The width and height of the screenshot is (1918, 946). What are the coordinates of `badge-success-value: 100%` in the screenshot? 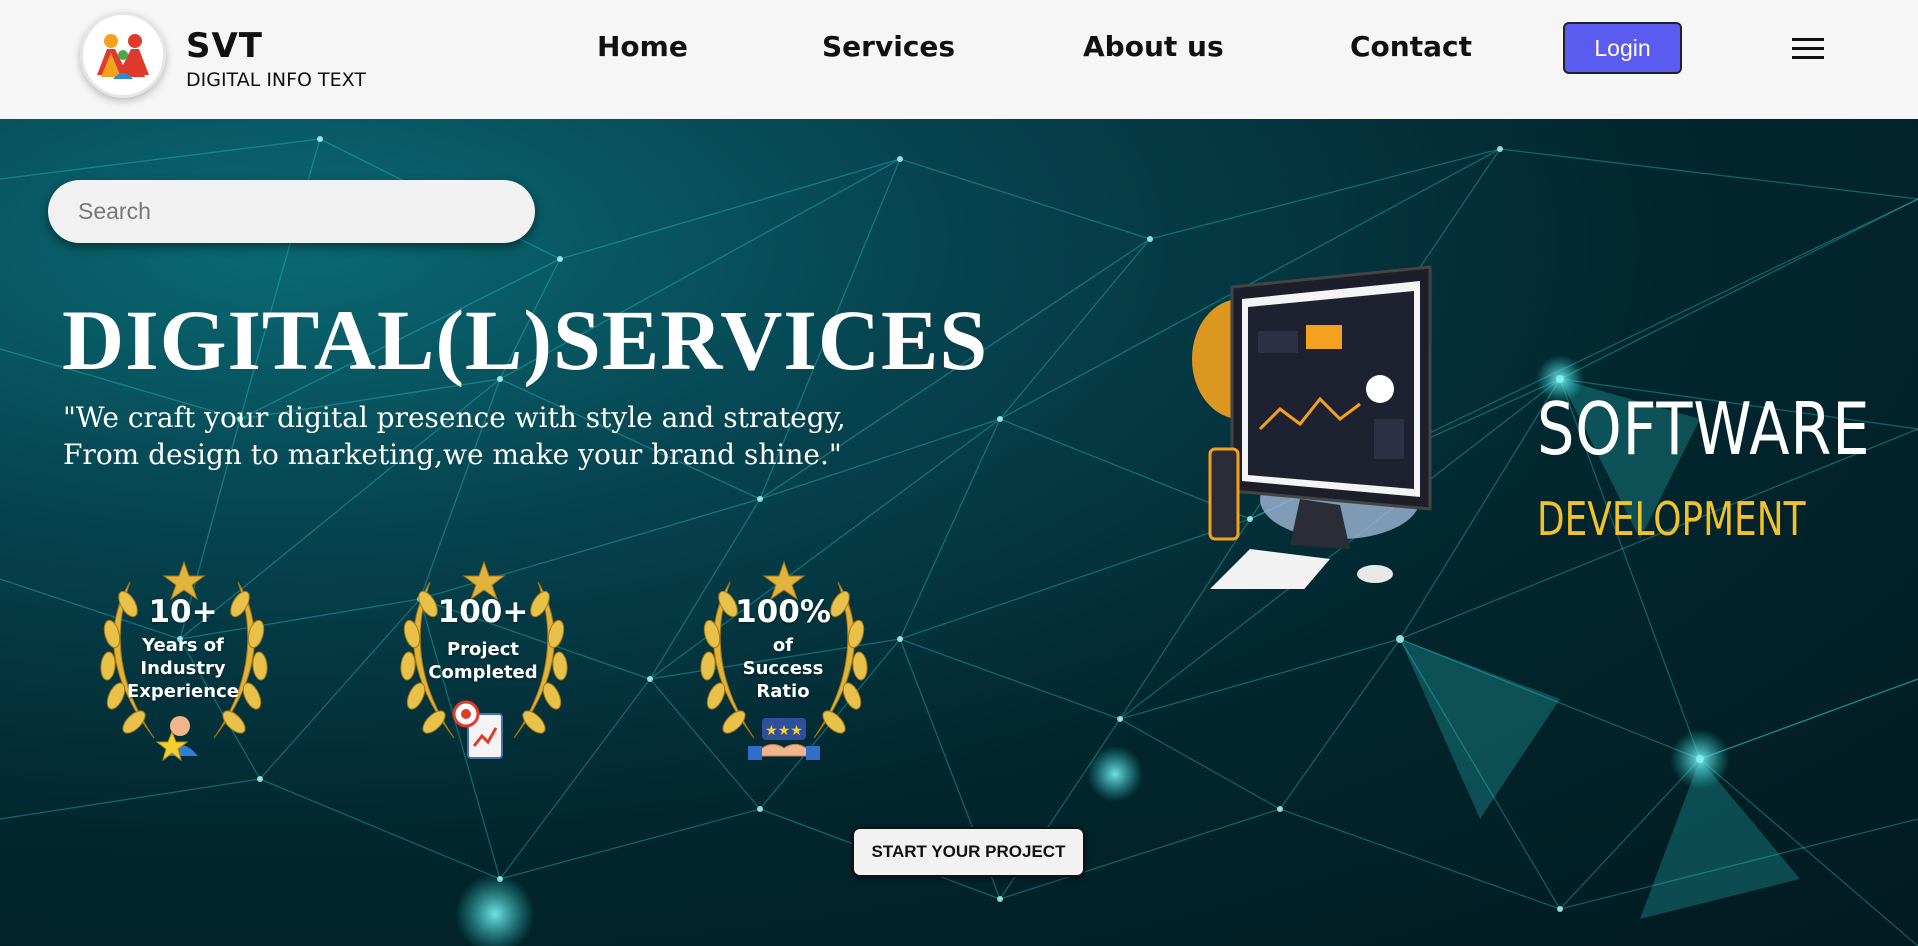 It's located at (783, 612).